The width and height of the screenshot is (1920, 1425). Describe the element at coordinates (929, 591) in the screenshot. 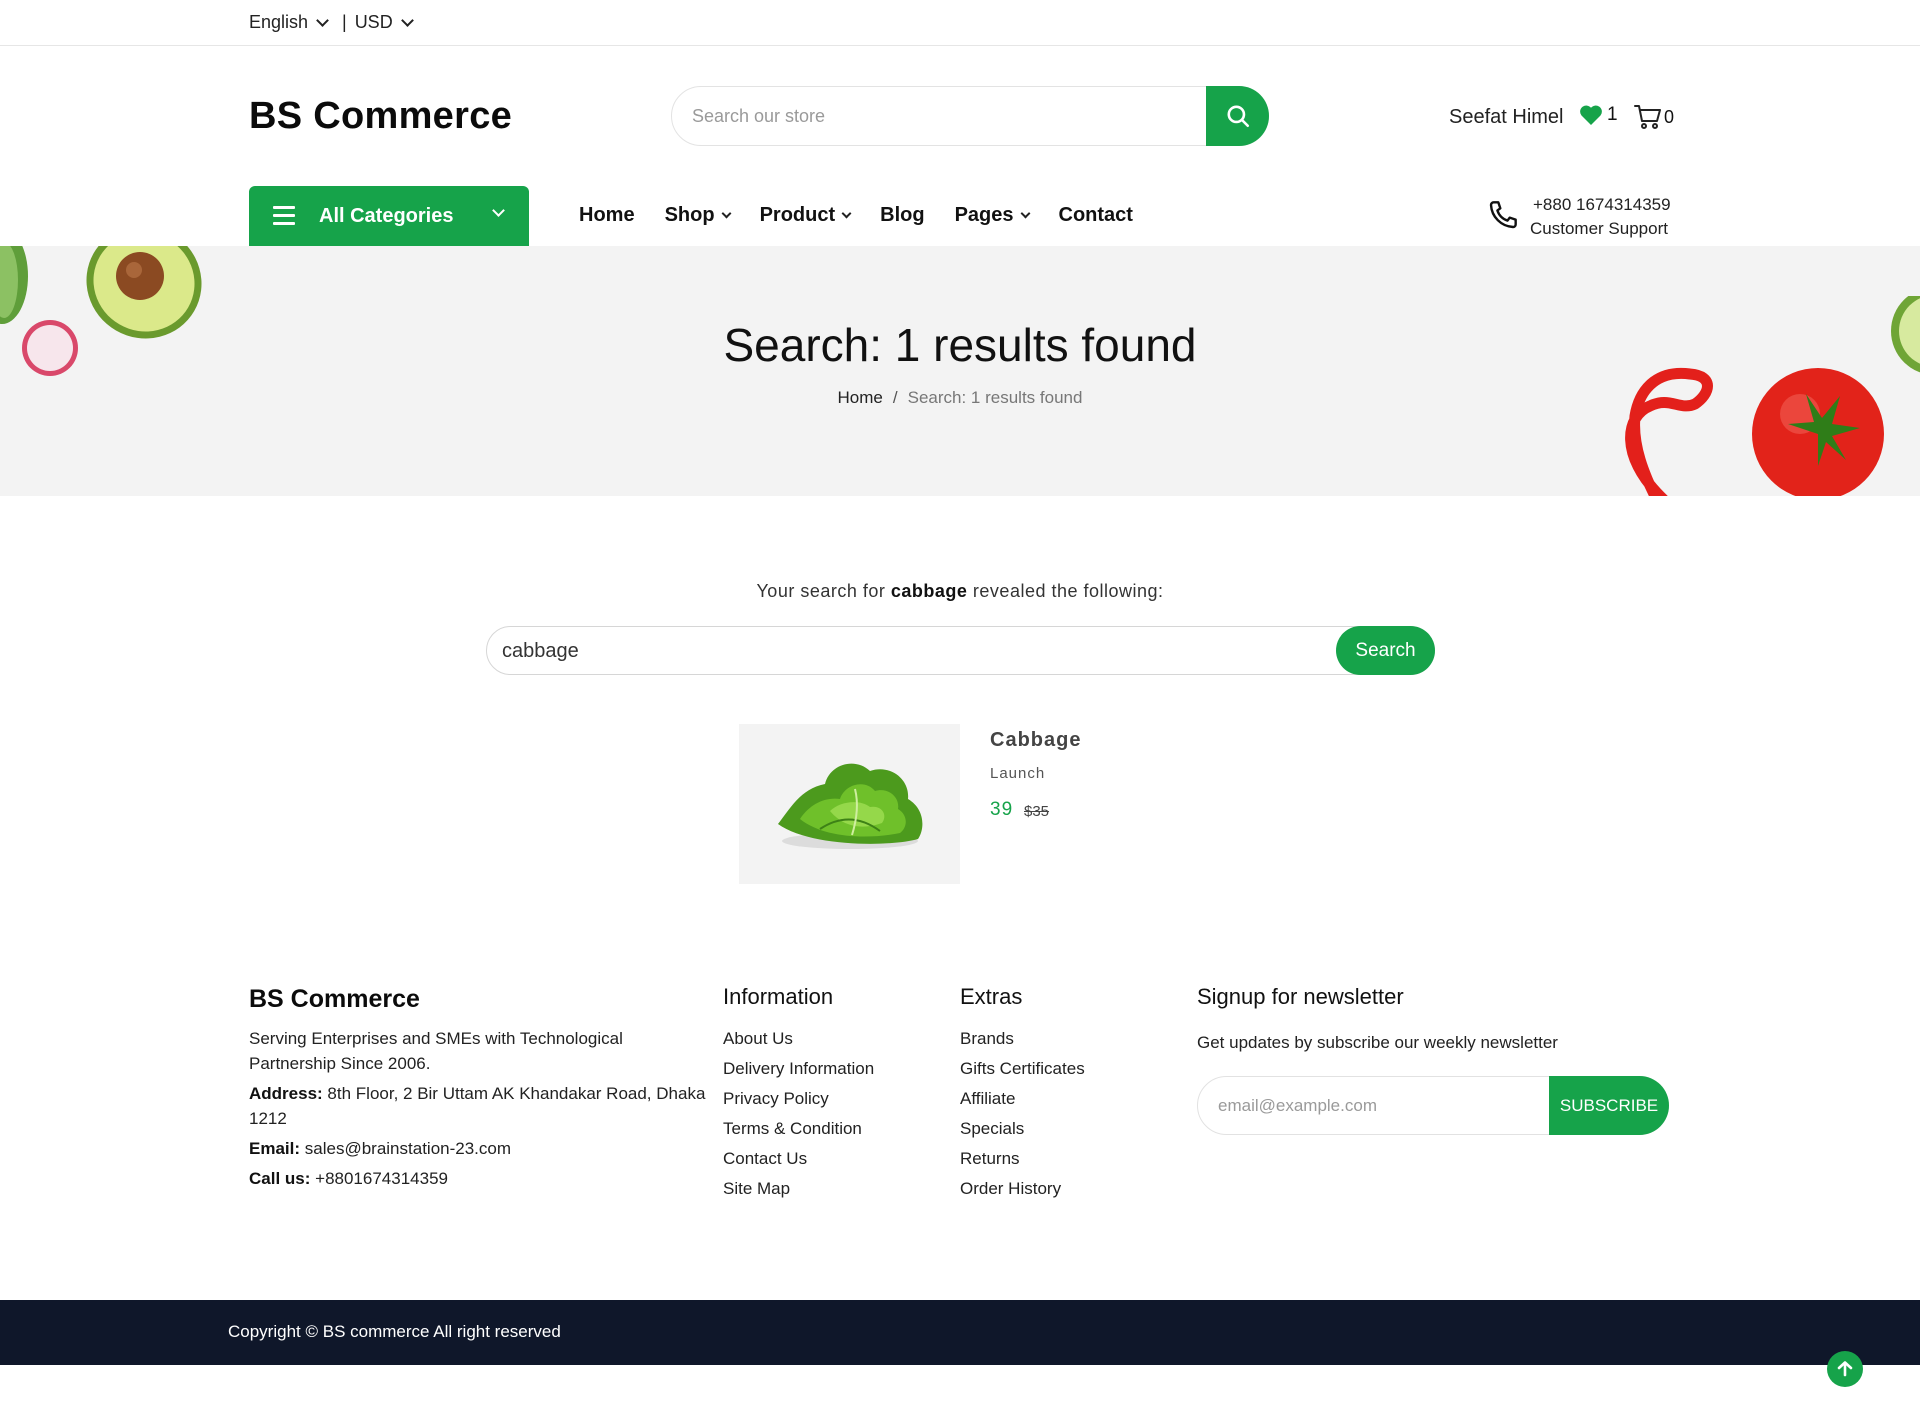

I see `search-query: cabbage` at that location.